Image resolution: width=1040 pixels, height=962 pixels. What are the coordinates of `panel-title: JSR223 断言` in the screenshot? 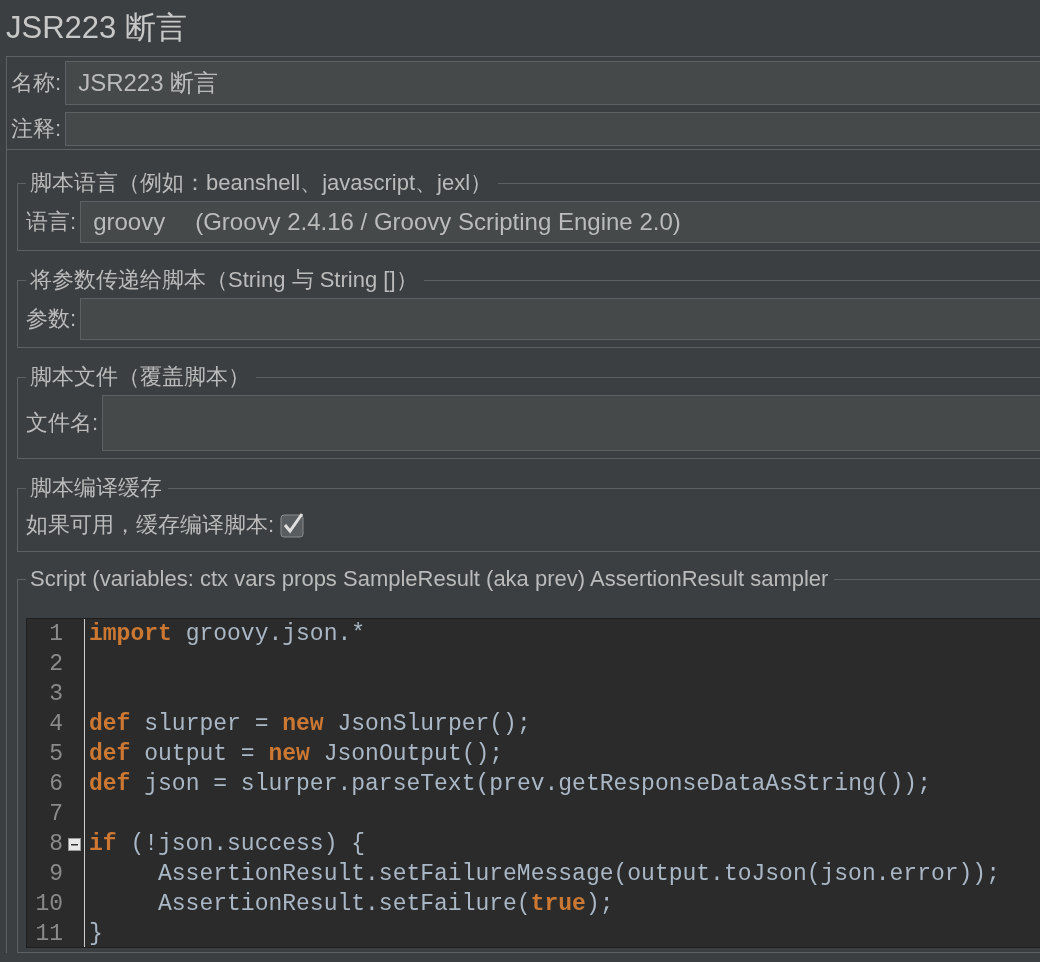 It's located at (96, 28).